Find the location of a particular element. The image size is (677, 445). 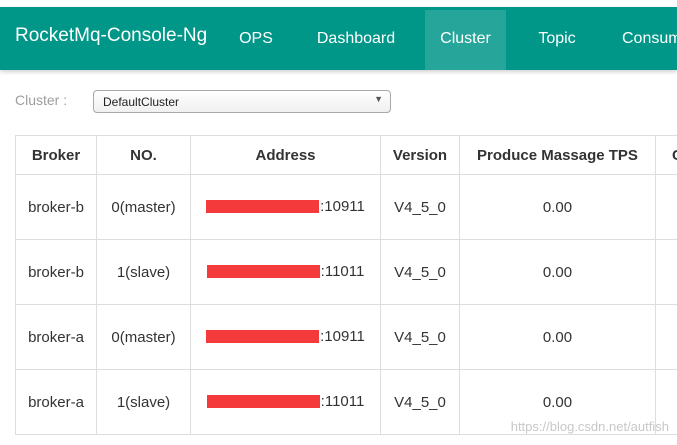

column-header-broker: Broker is located at coordinates (56, 155).